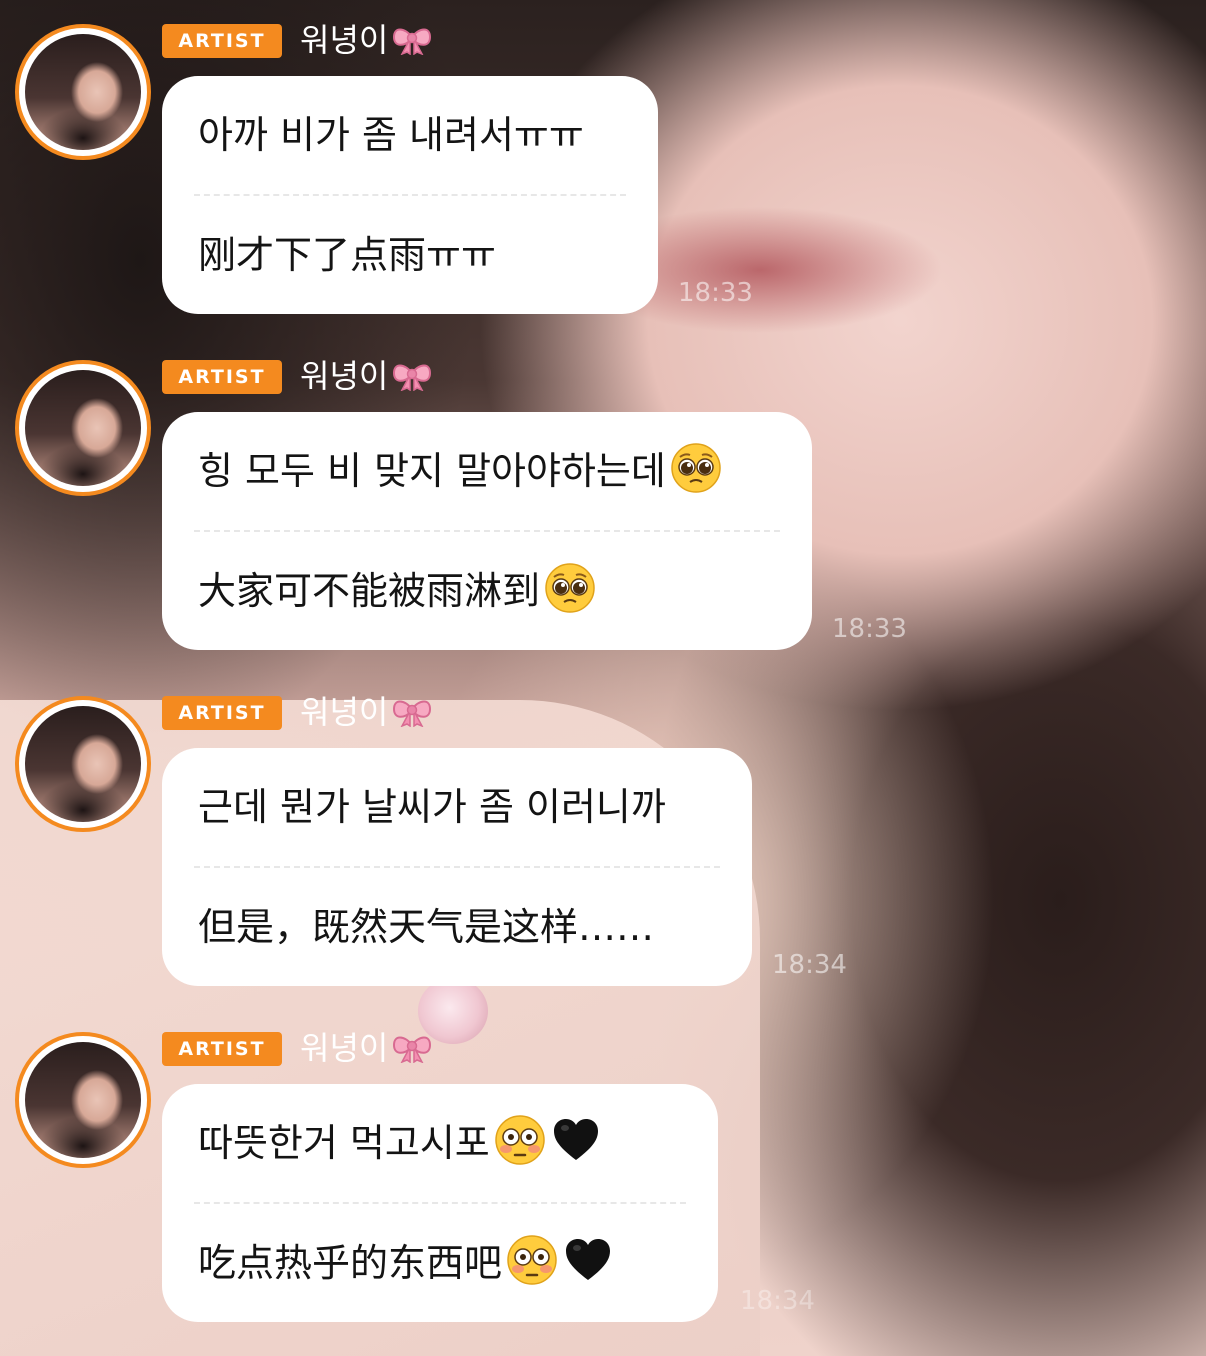 The image size is (1206, 1356). I want to click on message-line-zh: 大家可不能被雨淋到, so click(487, 591).